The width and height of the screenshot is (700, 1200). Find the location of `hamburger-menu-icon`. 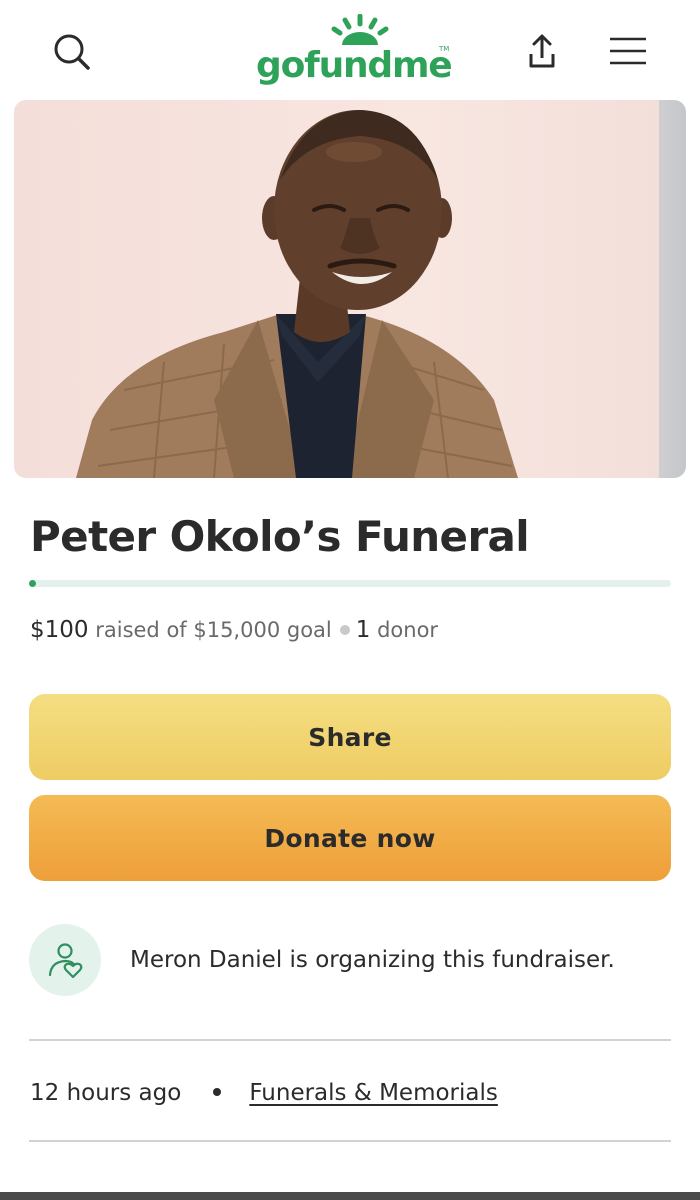

hamburger-menu-icon is located at coordinates (628, 52).